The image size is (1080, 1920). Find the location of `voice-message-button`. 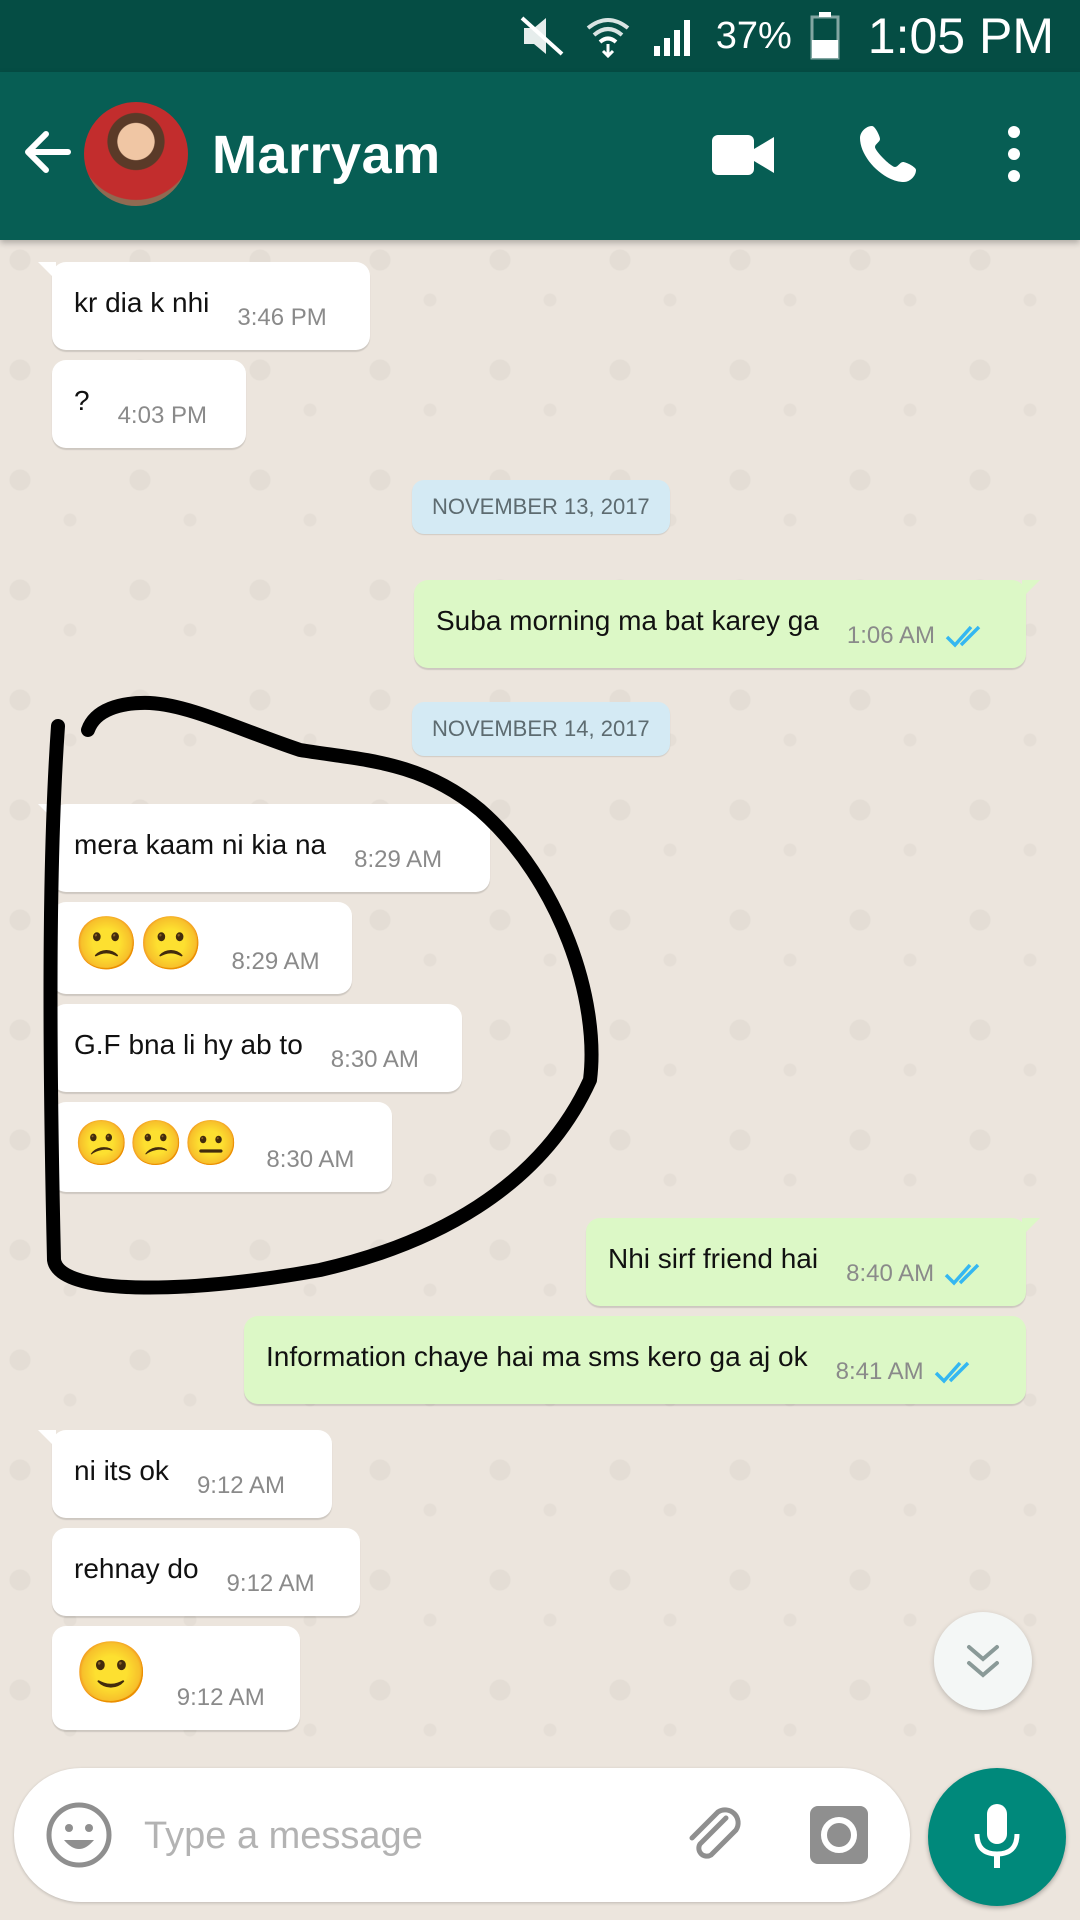

voice-message-button is located at coordinates (997, 1837).